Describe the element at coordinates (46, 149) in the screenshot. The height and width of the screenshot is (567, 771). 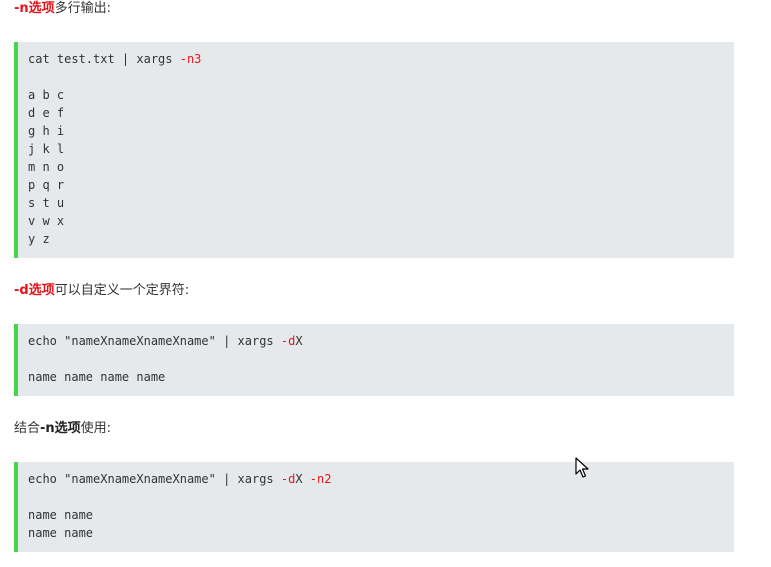
I see `output-line: j k l` at that location.